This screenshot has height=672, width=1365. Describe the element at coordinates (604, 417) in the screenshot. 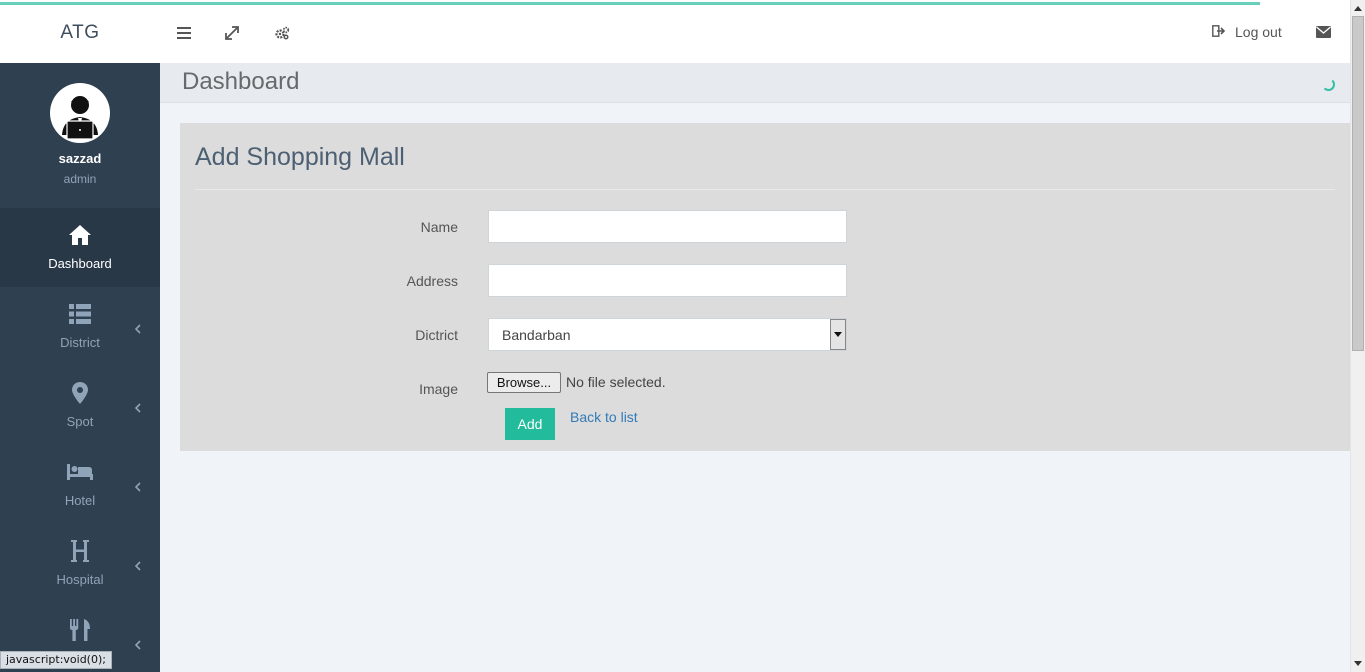

I see `back-to-list-link: Back to list` at that location.